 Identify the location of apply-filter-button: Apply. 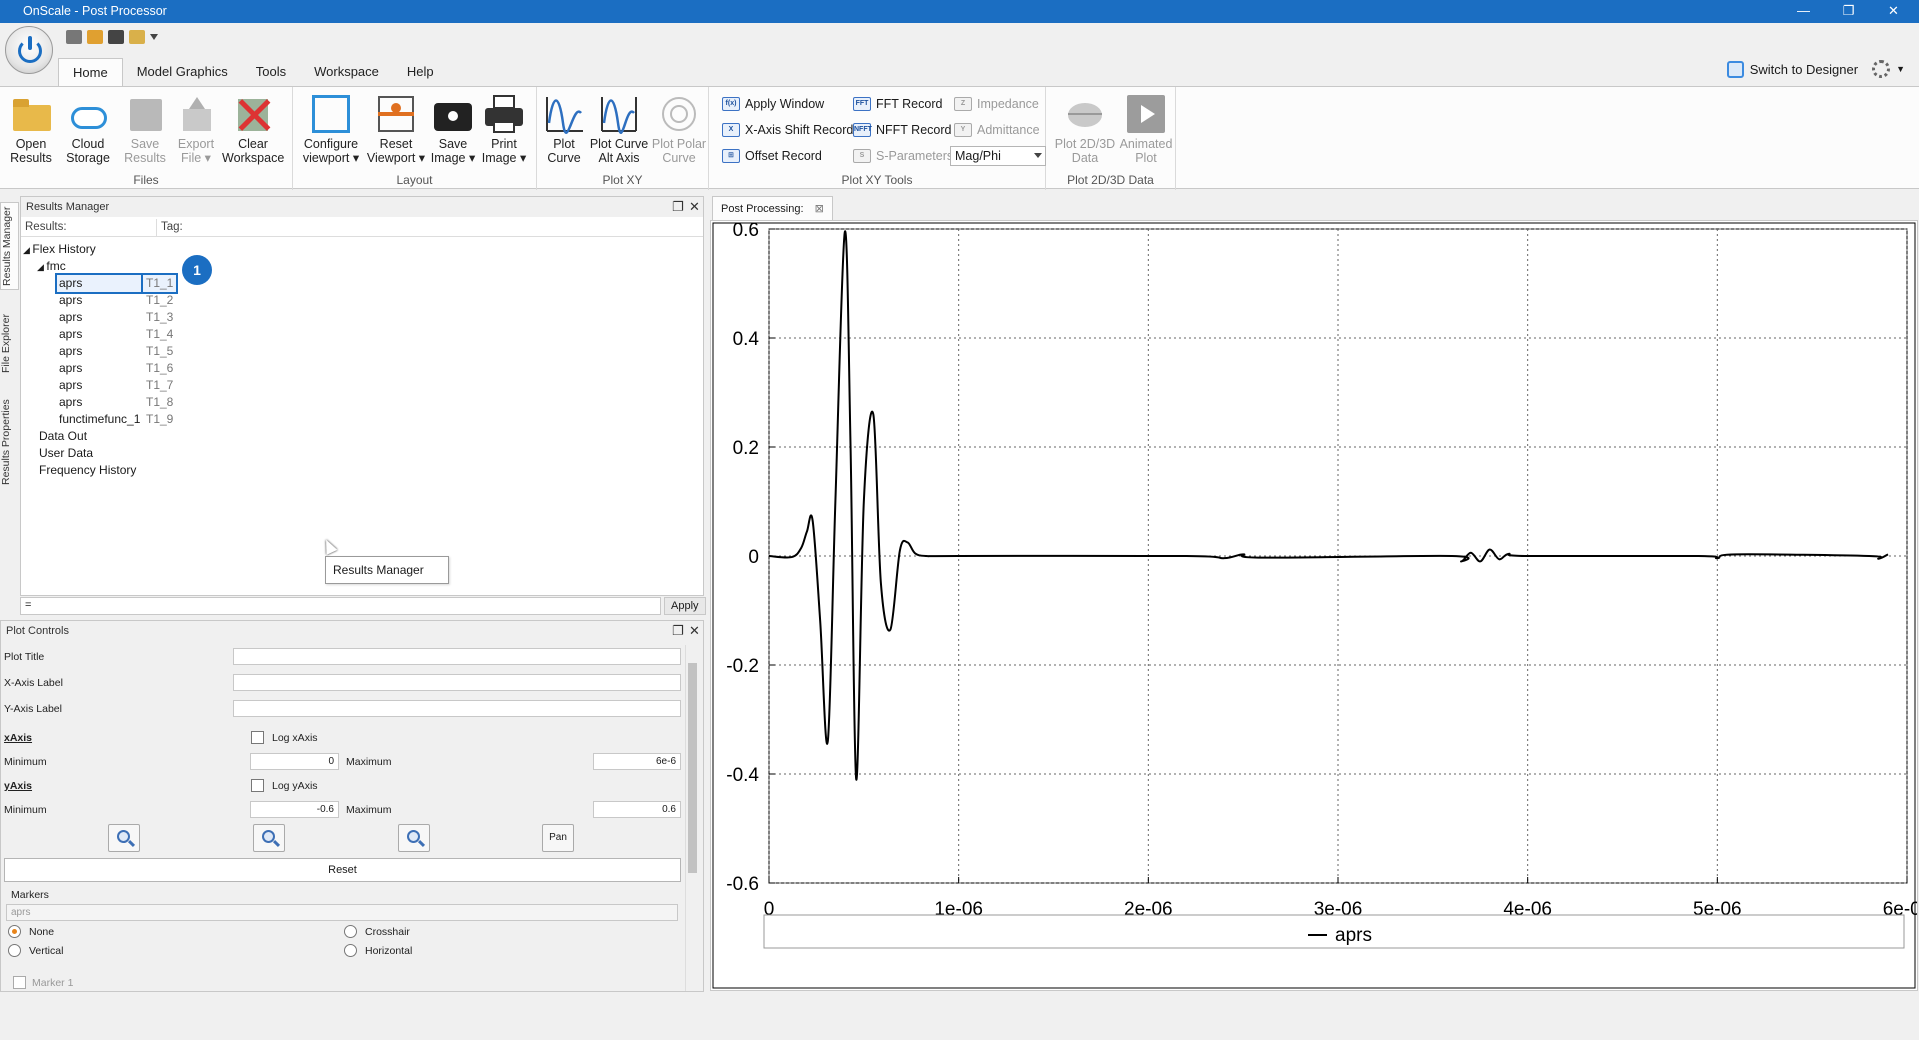
(685, 606).